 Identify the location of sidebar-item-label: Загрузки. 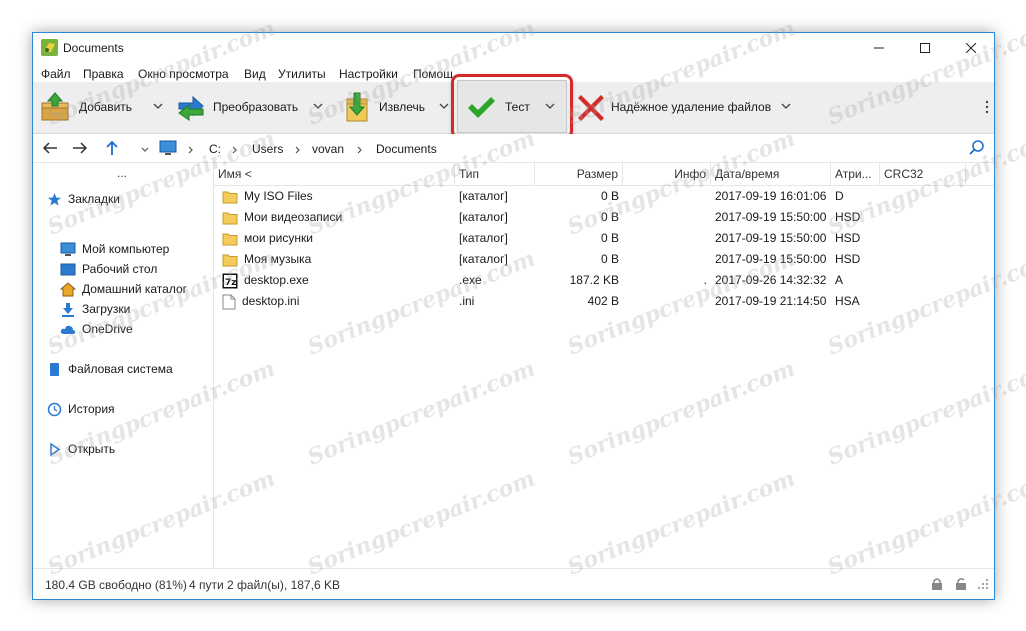
(106, 309).